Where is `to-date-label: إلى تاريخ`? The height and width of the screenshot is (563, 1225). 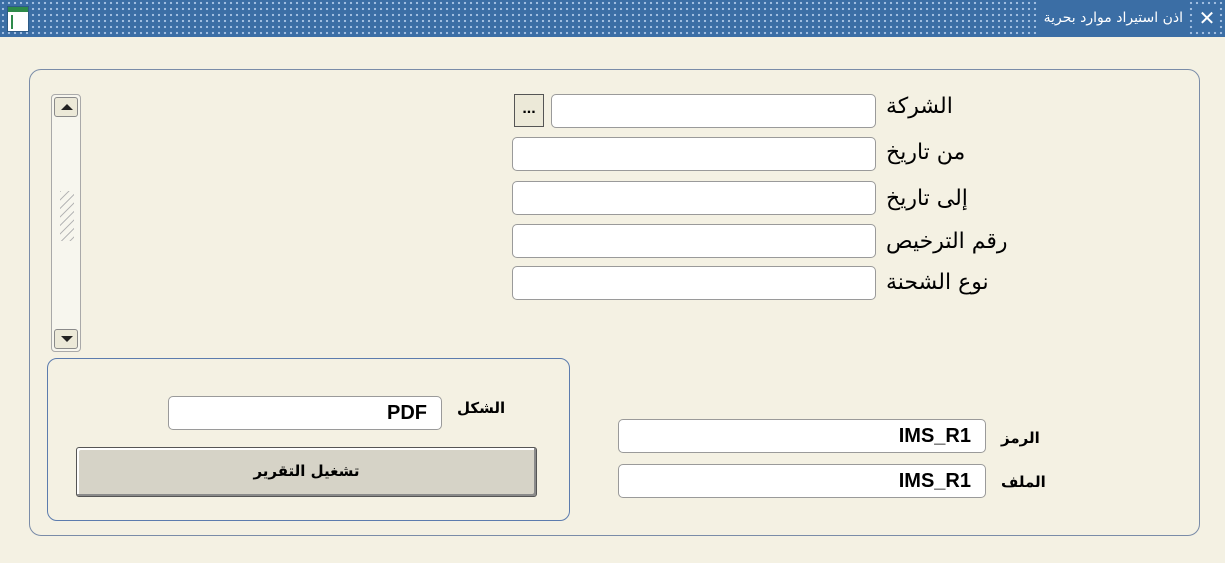
to-date-label: إلى تاريخ is located at coordinates (927, 198).